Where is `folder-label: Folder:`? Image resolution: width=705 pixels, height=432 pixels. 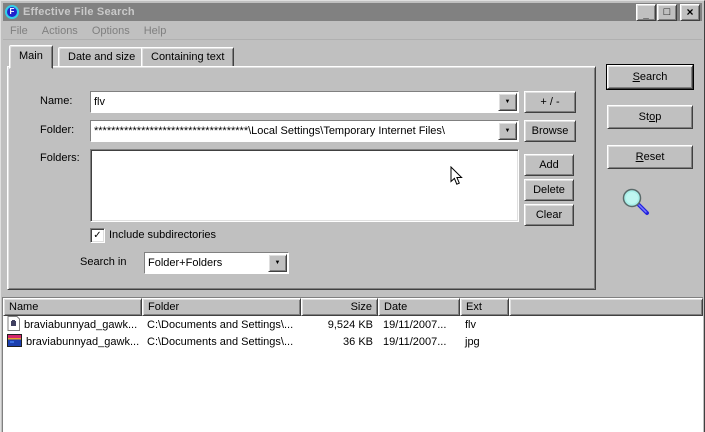 folder-label: Folder: is located at coordinates (57, 130).